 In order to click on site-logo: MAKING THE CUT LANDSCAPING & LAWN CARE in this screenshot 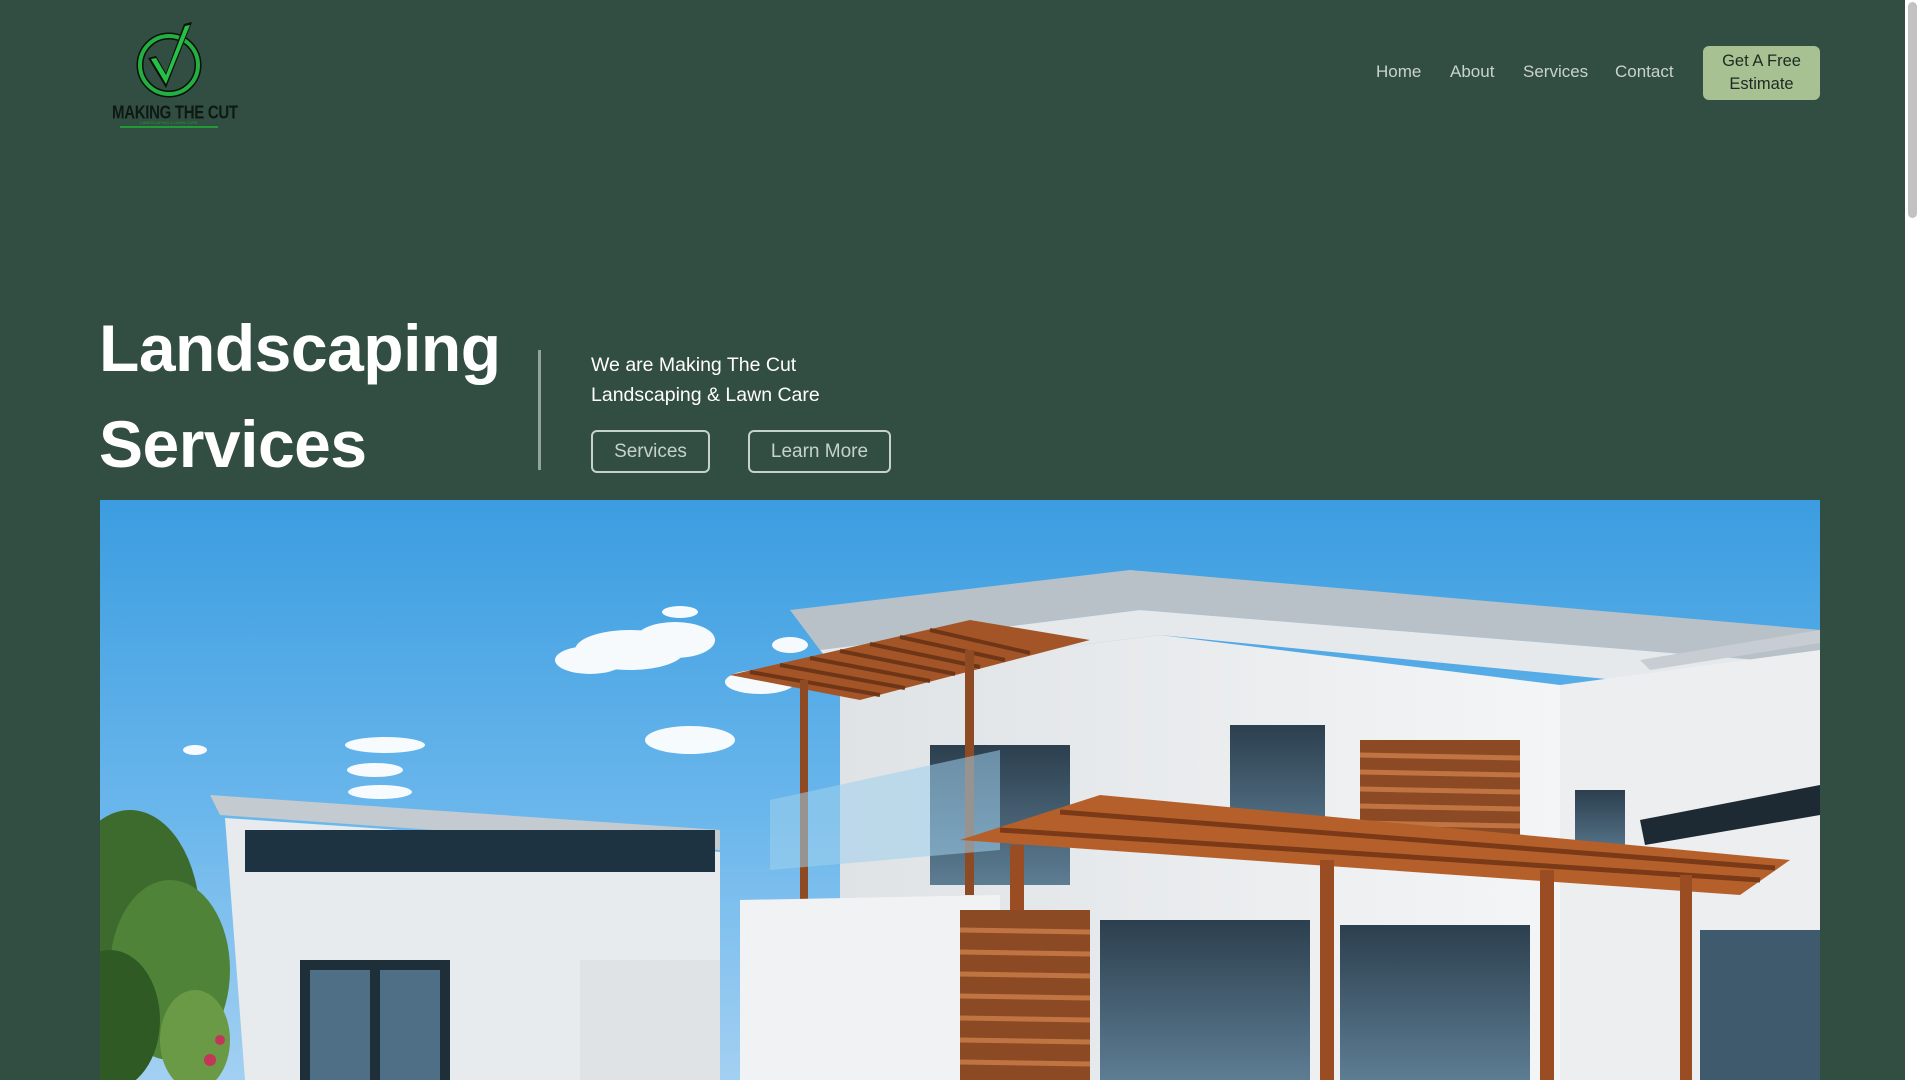, I will do `click(175, 74)`.